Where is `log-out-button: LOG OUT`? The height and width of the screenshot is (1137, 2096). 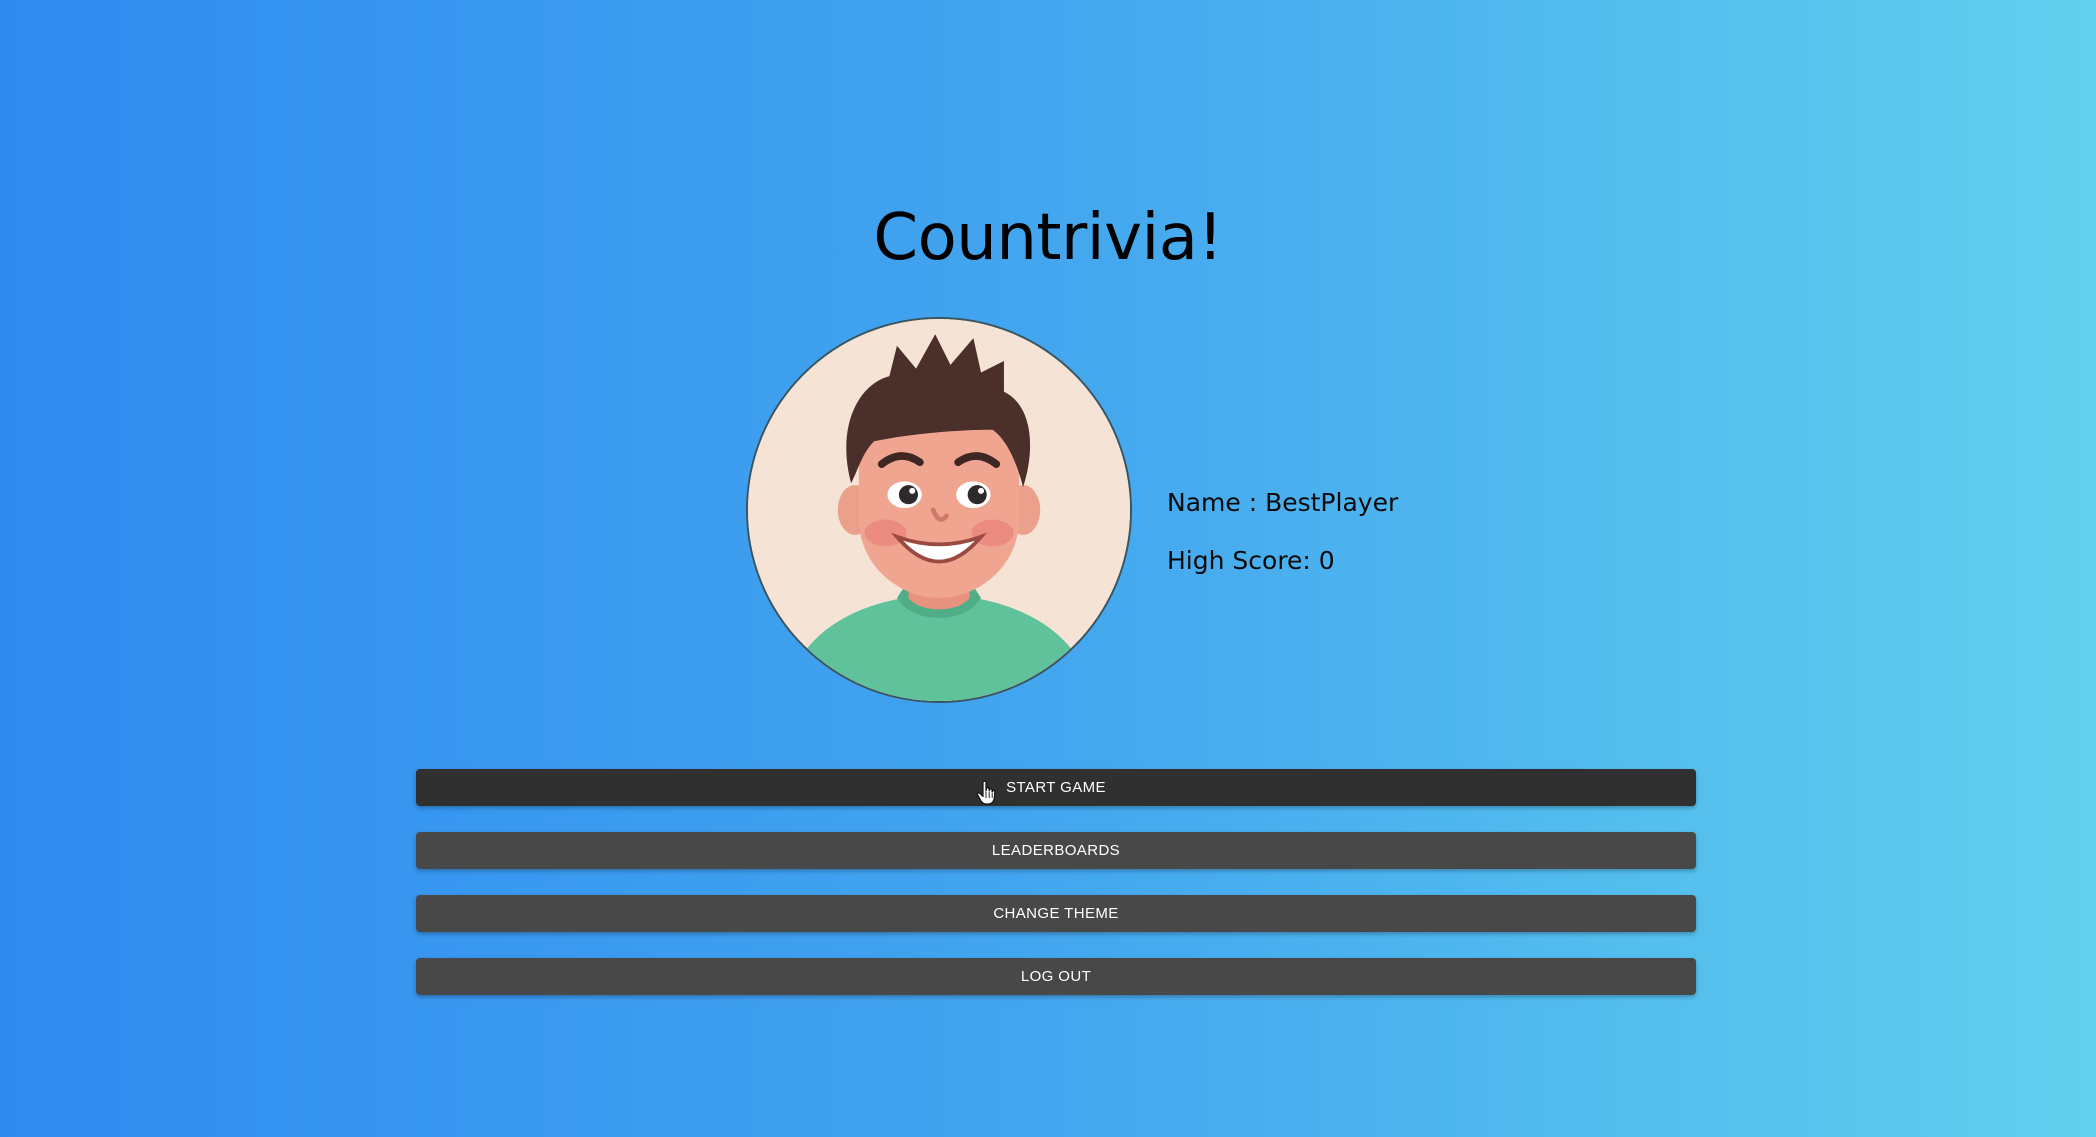
log-out-button: LOG OUT is located at coordinates (1056, 976).